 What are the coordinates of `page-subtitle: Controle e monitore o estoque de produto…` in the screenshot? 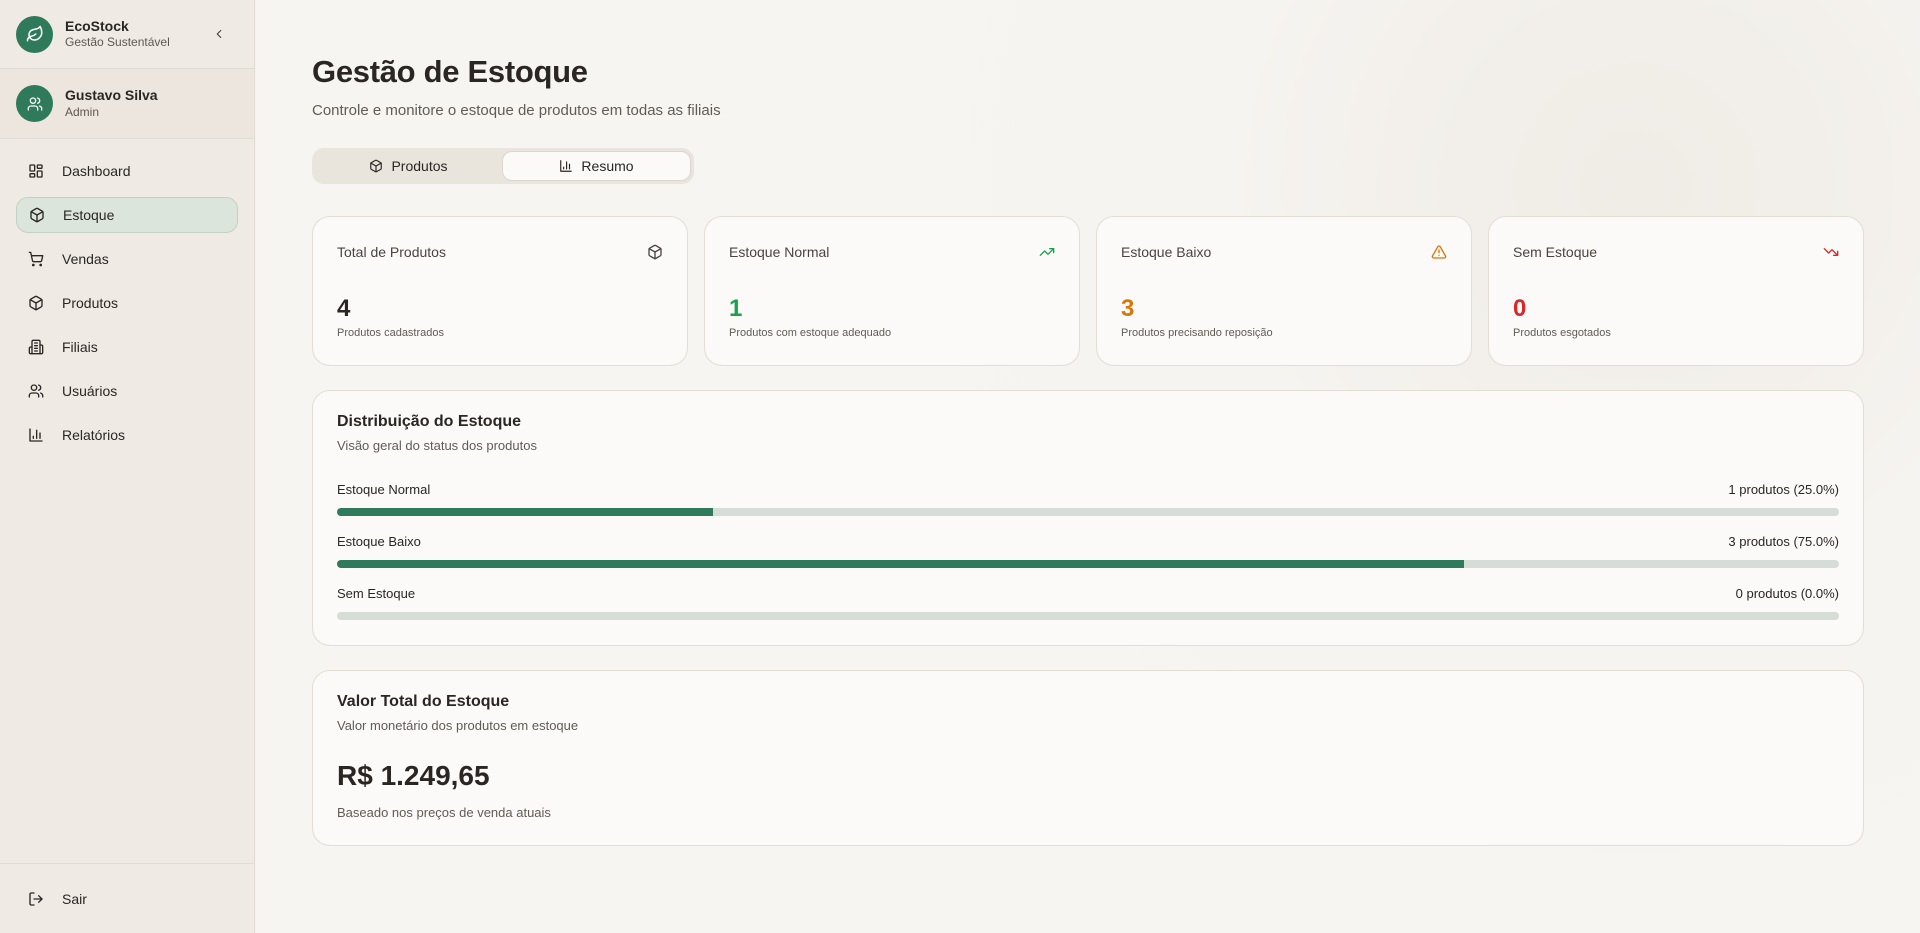 It's located at (516, 110).